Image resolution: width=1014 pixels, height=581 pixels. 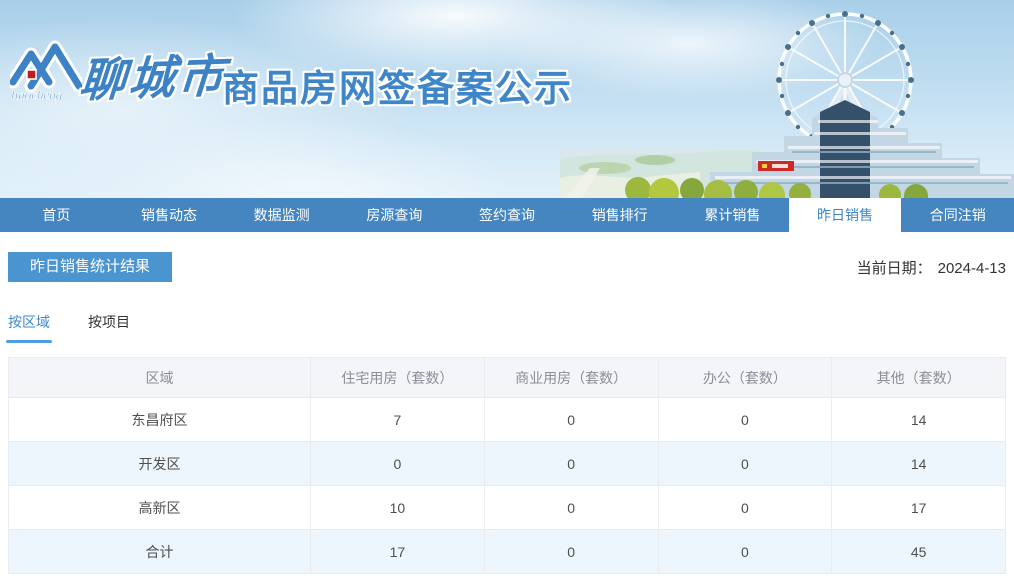 What do you see at coordinates (745, 377) in the screenshot?
I see `column-header-office: 办公（套数）` at bounding box center [745, 377].